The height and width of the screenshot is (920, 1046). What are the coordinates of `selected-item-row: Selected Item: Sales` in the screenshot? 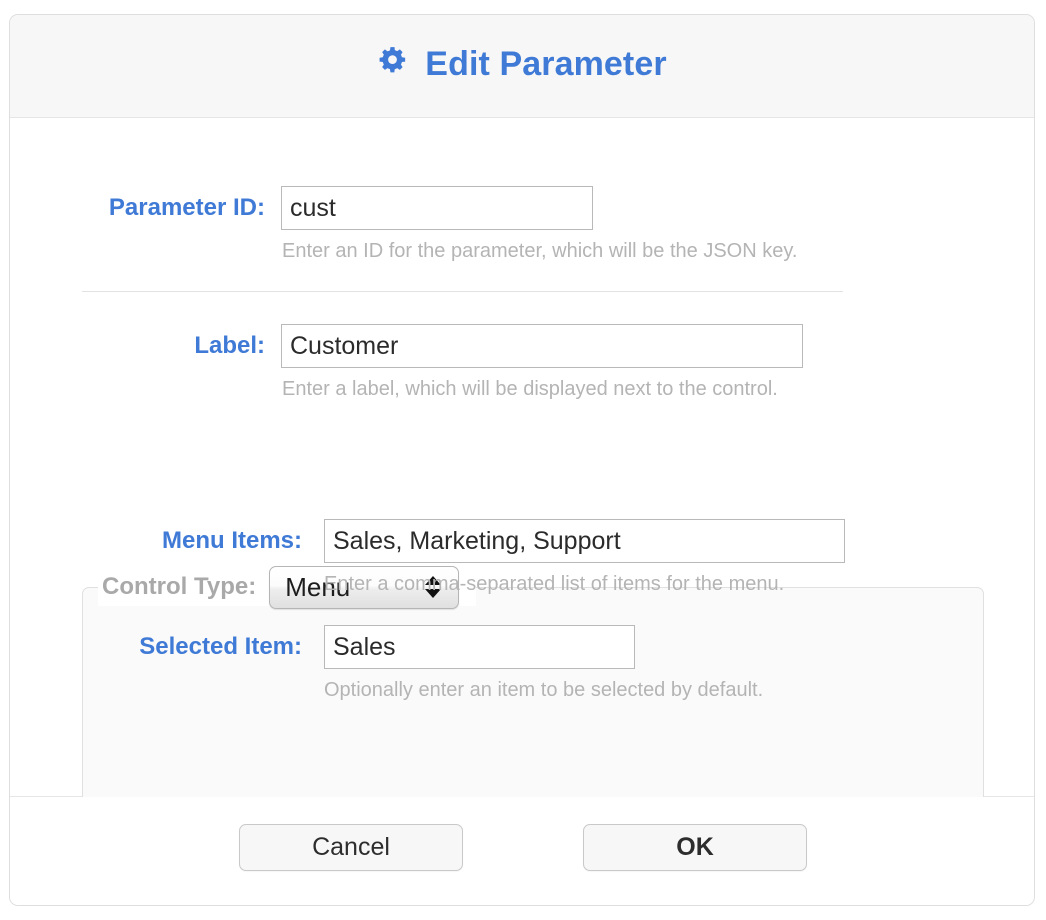 It's located at (322, 647).